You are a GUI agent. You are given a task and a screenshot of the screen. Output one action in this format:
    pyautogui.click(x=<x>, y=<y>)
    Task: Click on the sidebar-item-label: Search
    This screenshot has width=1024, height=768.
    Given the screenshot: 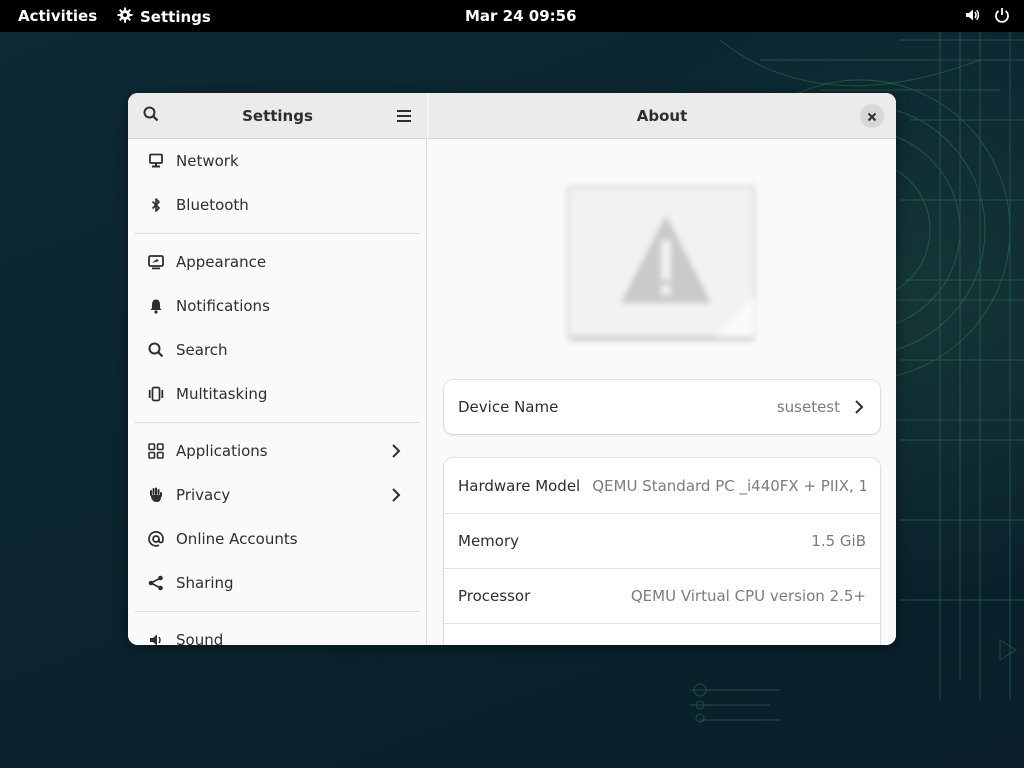 What is the action you would take?
    pyautogui.click(x=202, y=350)
    